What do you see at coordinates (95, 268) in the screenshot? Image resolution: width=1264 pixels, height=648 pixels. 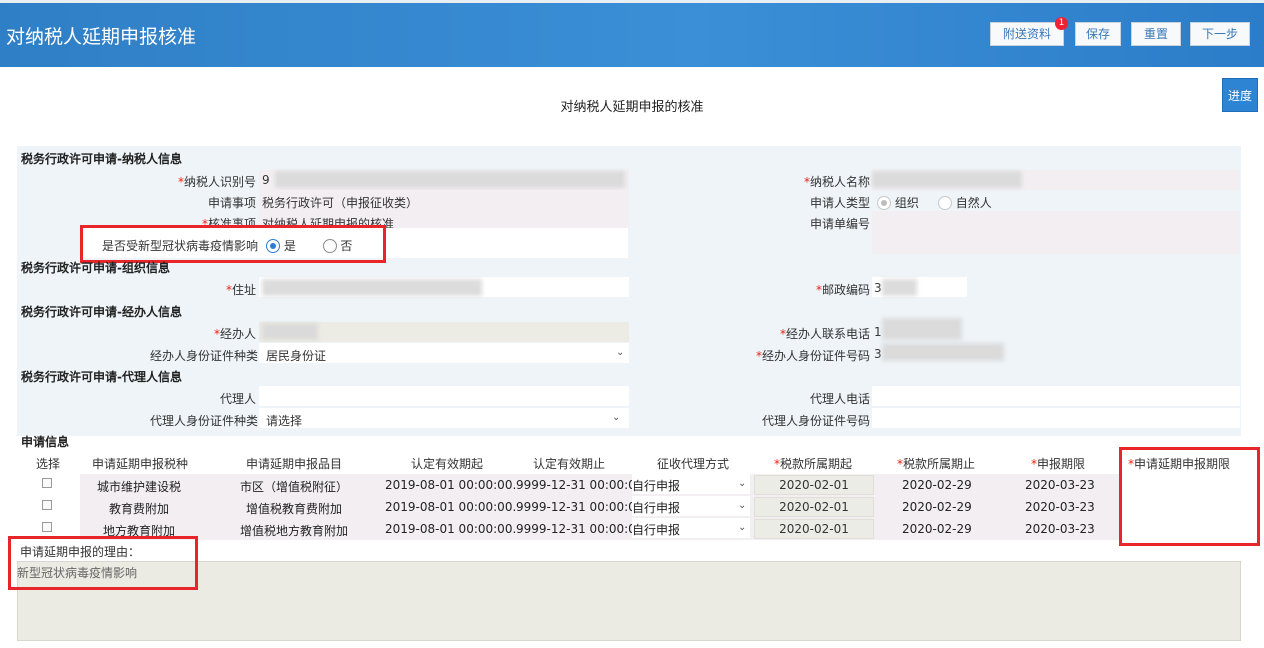 I see `section-org: 税务行政许可申请-组织信息` at bounding box center [95, 268].